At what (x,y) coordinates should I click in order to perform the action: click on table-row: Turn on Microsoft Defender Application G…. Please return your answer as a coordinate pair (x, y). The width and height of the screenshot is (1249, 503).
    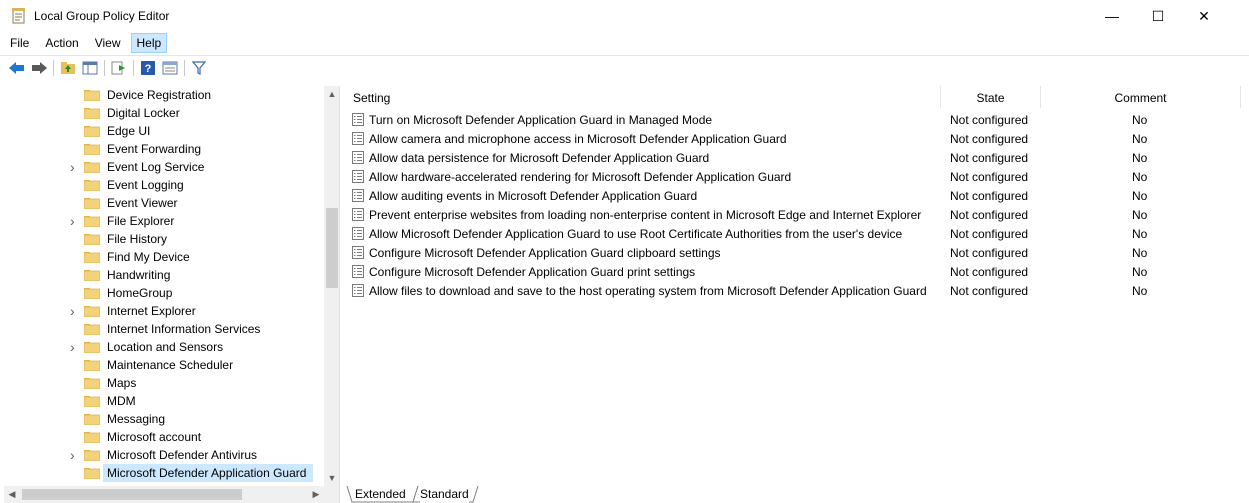
    Looking at the image, I should click on (795, 119).